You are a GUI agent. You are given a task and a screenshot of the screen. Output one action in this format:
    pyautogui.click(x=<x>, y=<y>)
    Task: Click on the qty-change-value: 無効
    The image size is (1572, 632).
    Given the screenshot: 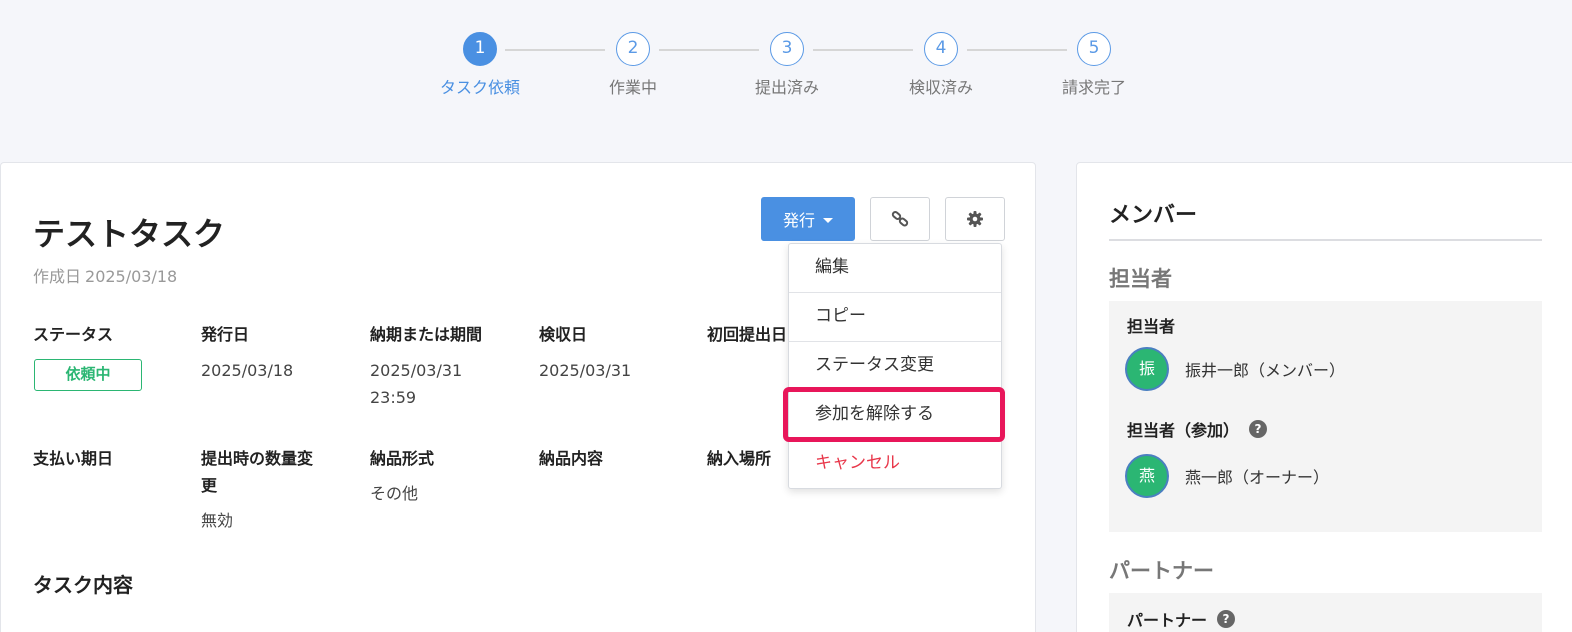 What is the action you would take?
    pyautogui.click(x=217, y=520)
    